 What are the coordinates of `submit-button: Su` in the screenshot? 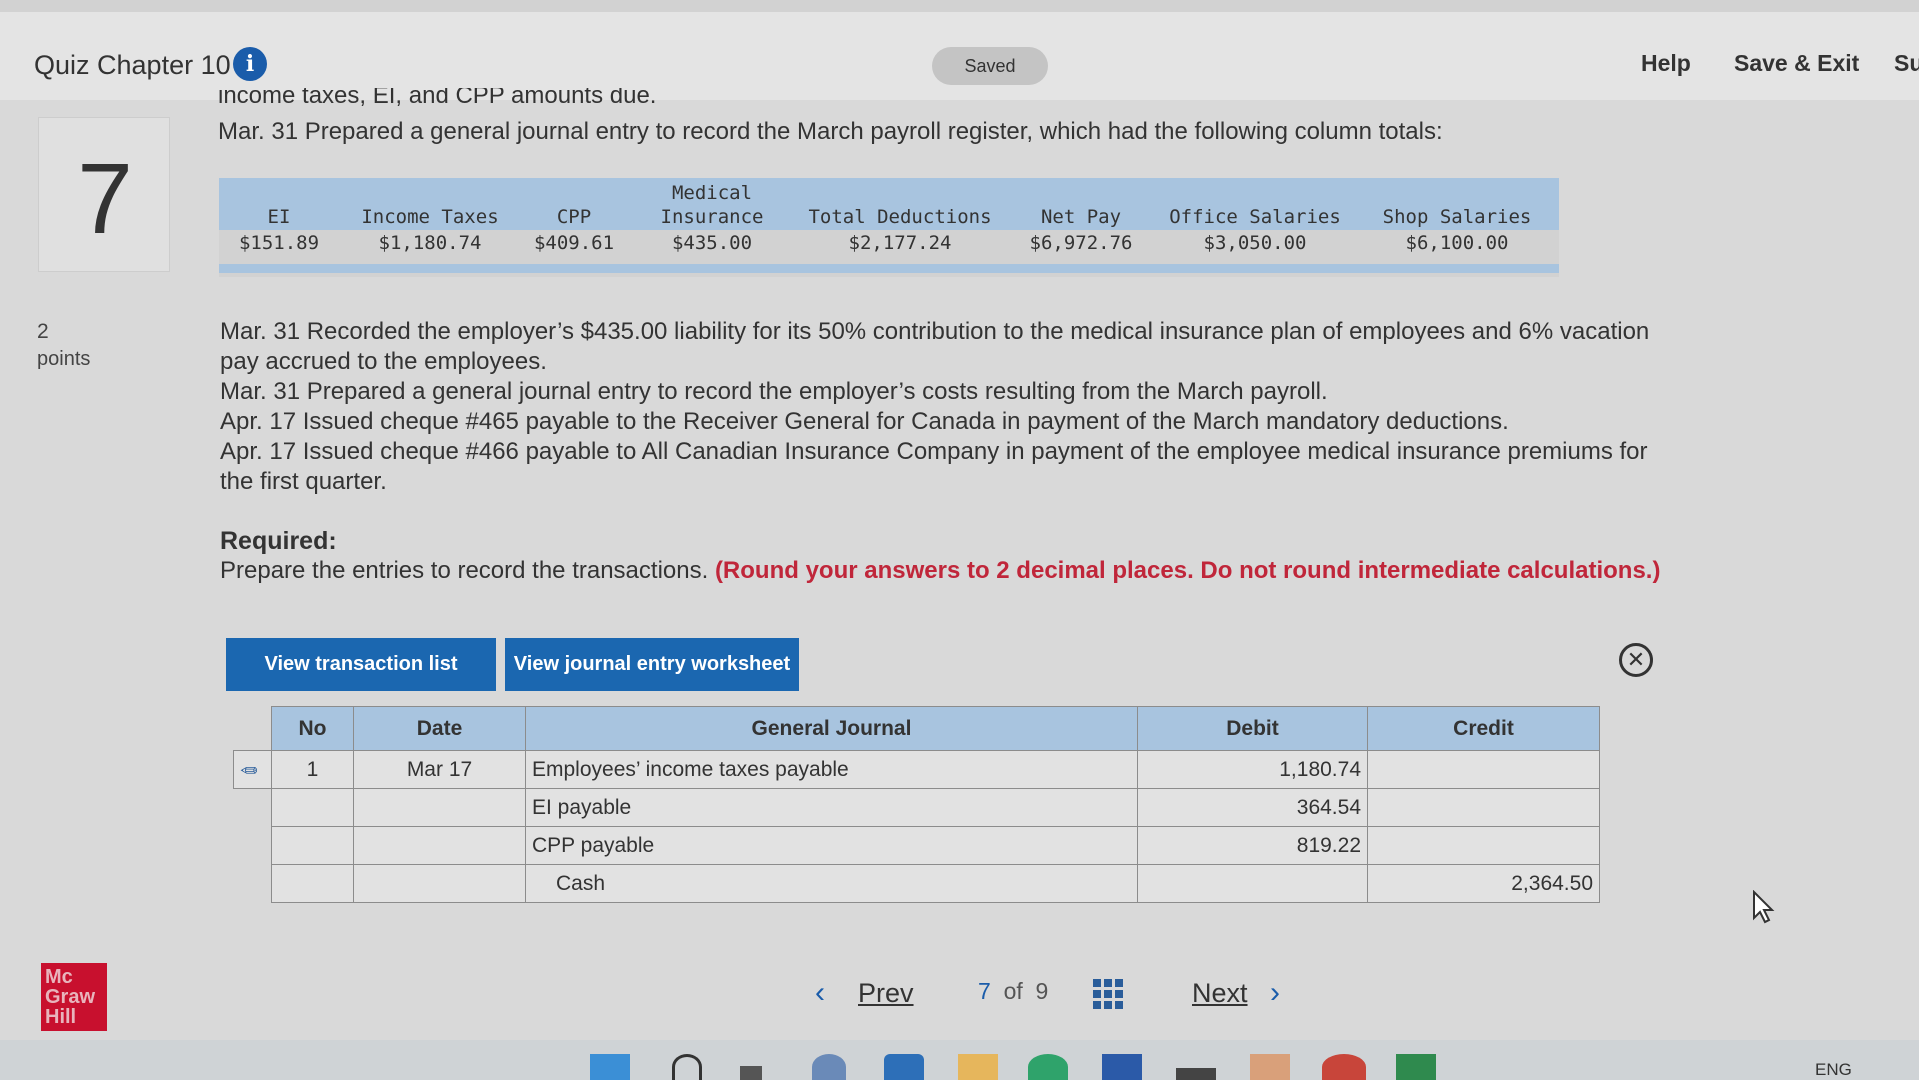 It's located at (1906, 63).